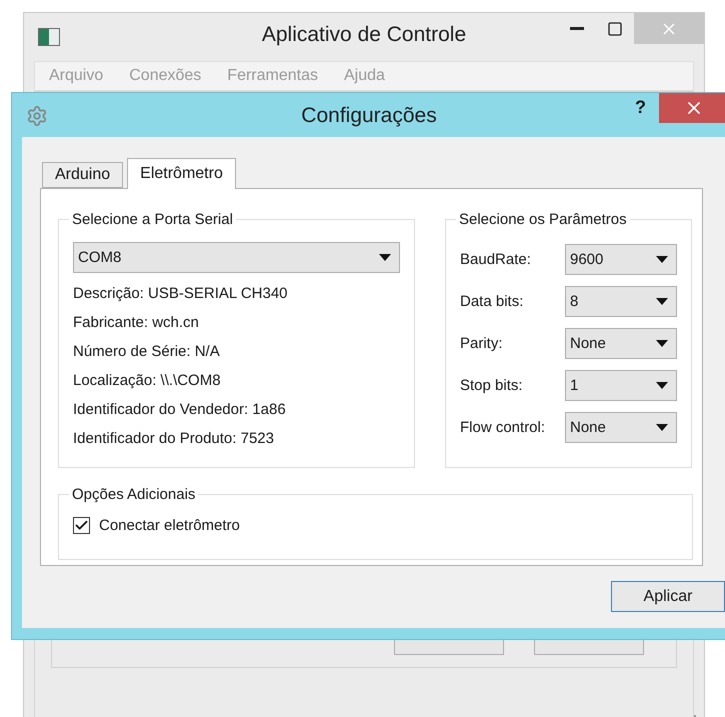 The width and height of the screenshot is (725, 717). I want to click on dialog-title: Configurações, so click(369, 116).